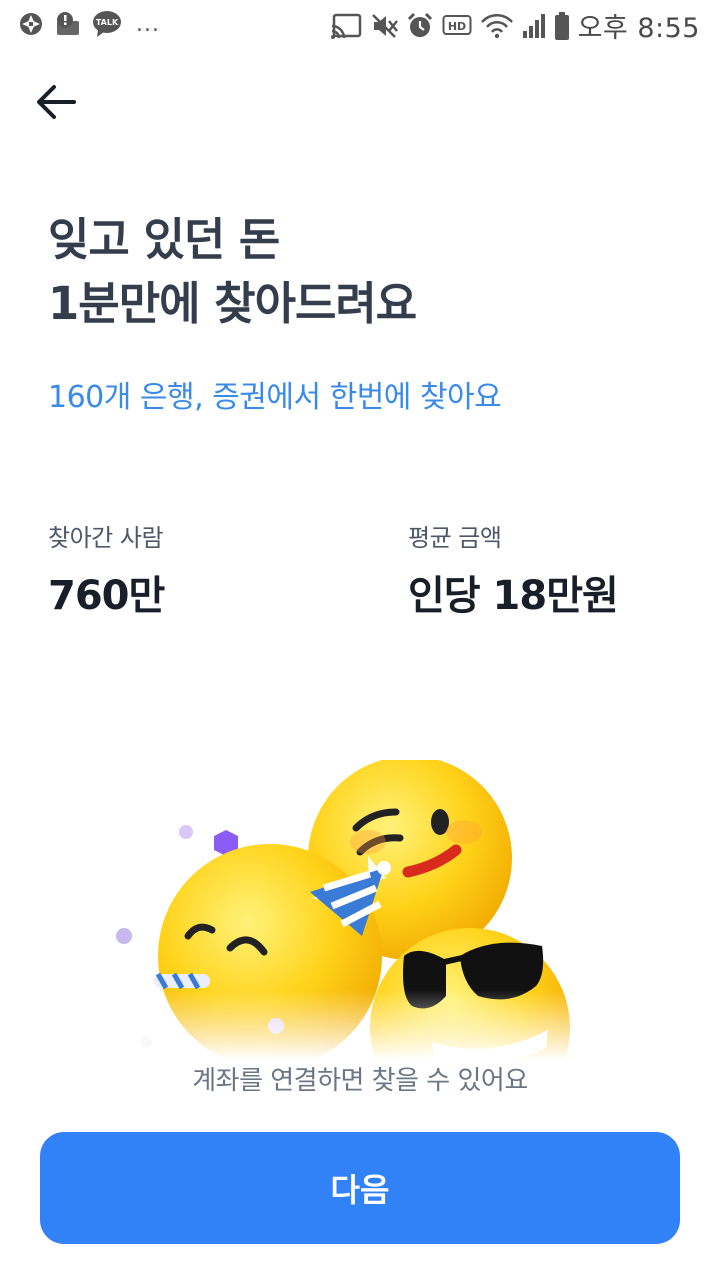 The height and width of the screenshot is (1280, 720). What do you see at coordinates (68, 23) in the screenshot?
I see `alert-photo-icon` at bounding box center [68, 23].